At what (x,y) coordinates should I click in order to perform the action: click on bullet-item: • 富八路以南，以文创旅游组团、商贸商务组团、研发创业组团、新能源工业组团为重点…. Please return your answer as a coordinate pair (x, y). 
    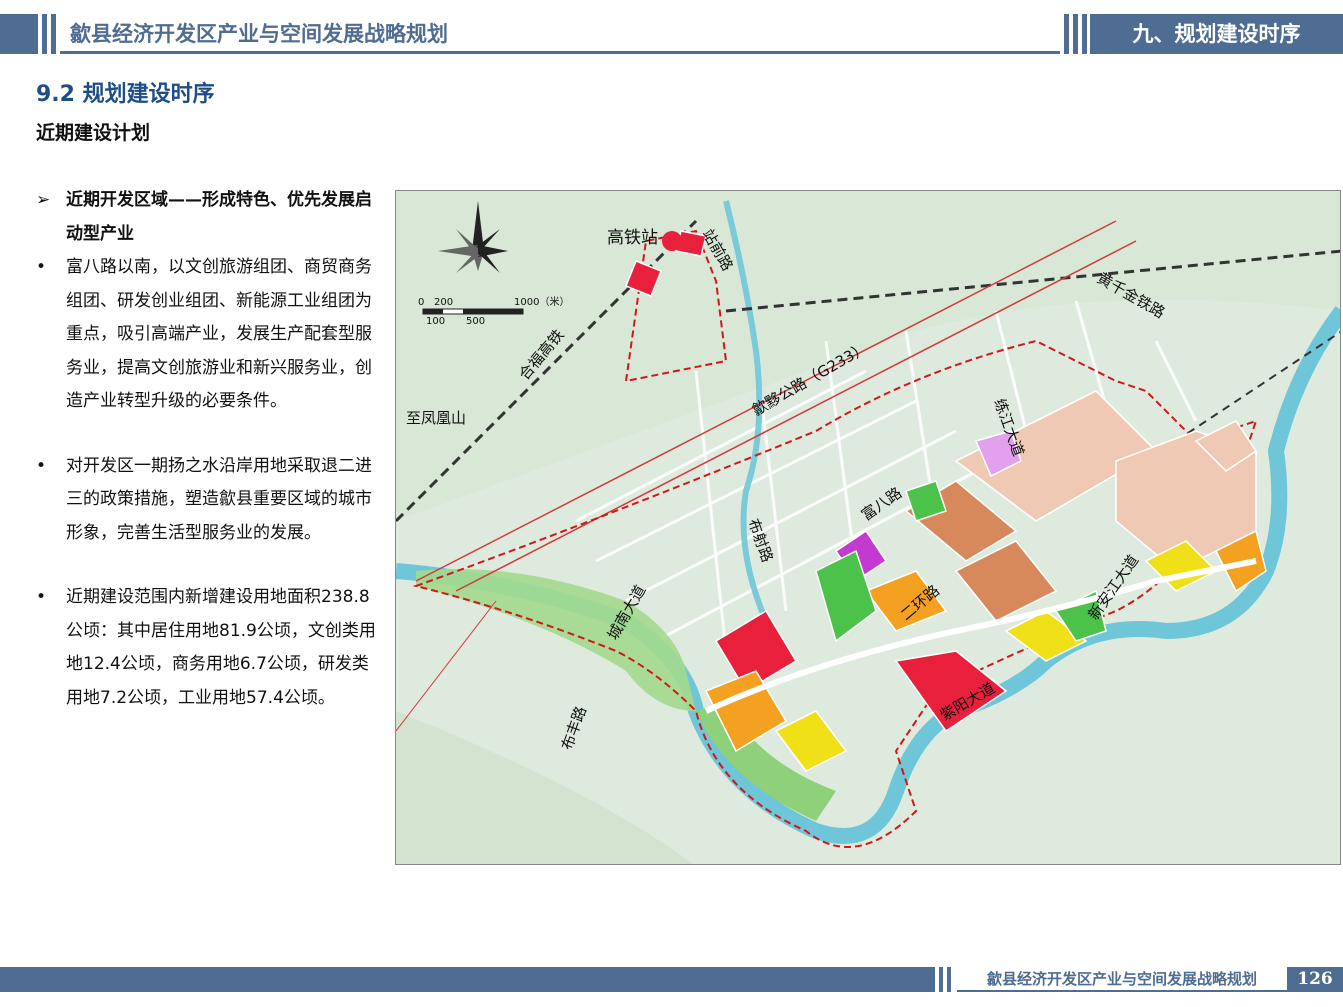
    Looking at the image, I should click on (209, 335).